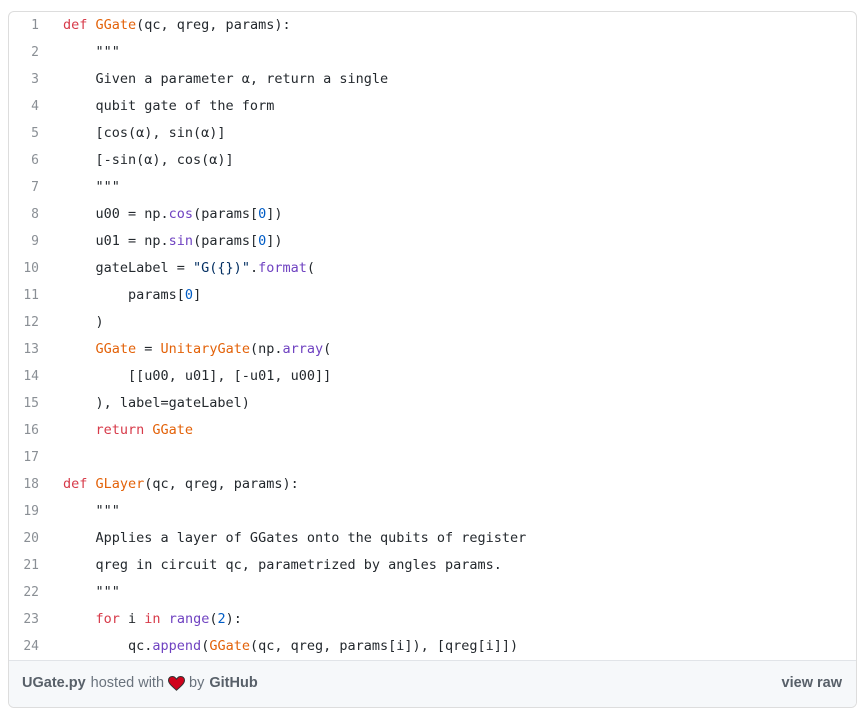 The image size is (865, 717). I want to click on code-token: array, so click(303, 349).